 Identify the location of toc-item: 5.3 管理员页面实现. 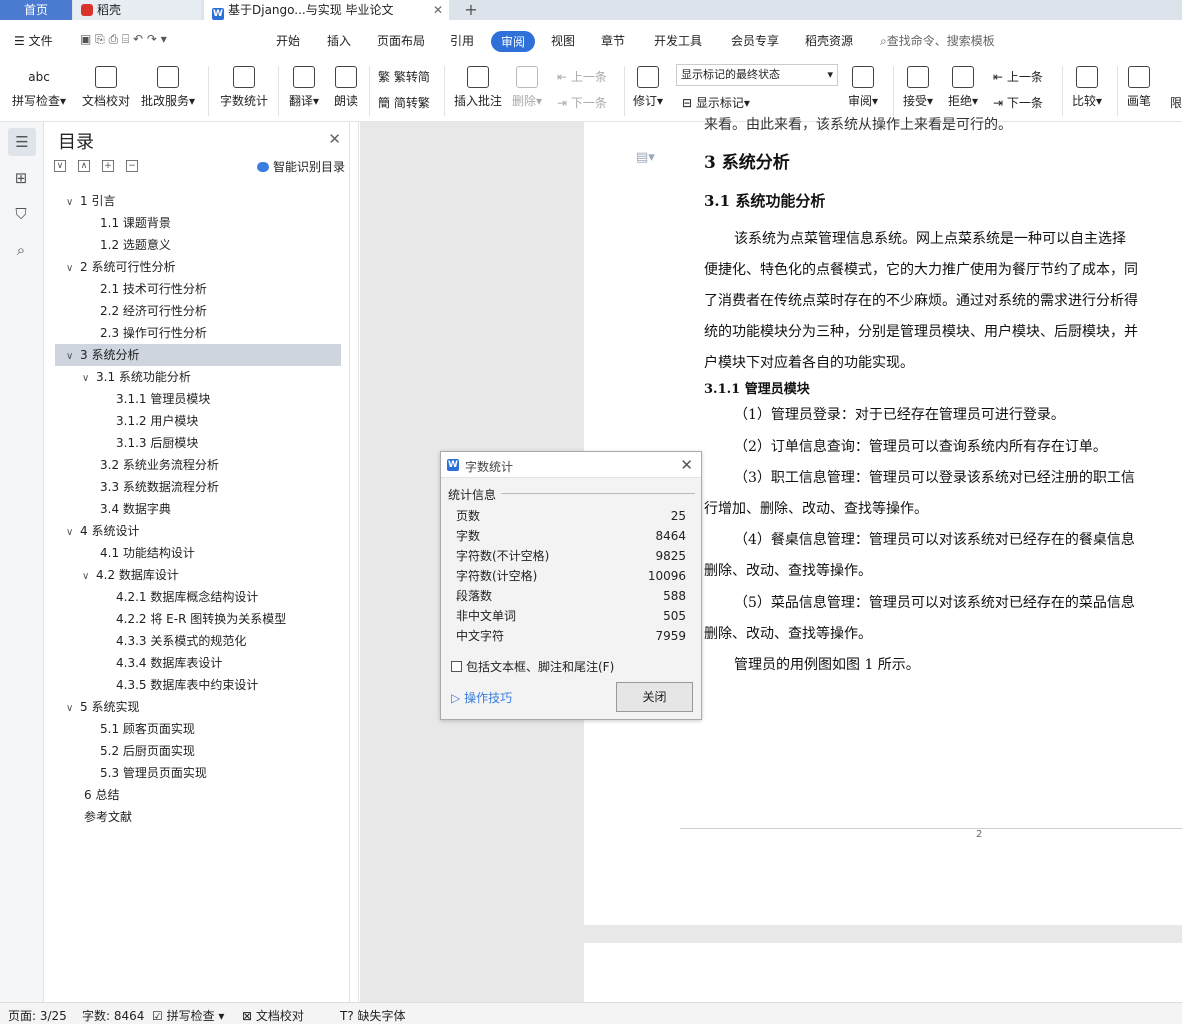
(196, 773).